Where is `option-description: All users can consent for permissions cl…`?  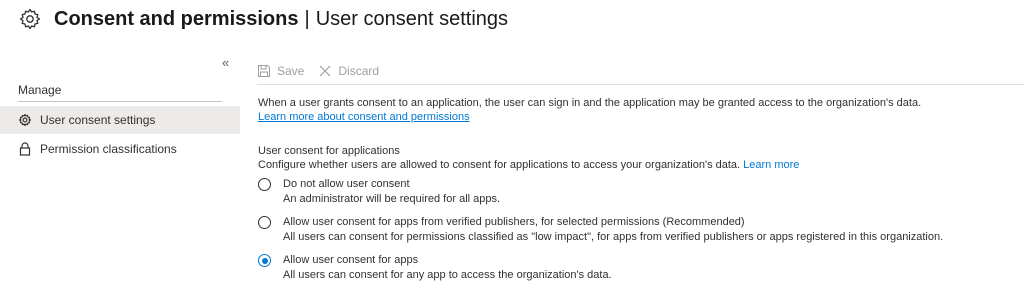
option-description: All users can consent for permissions cl… is located at coordinates (613, 237).